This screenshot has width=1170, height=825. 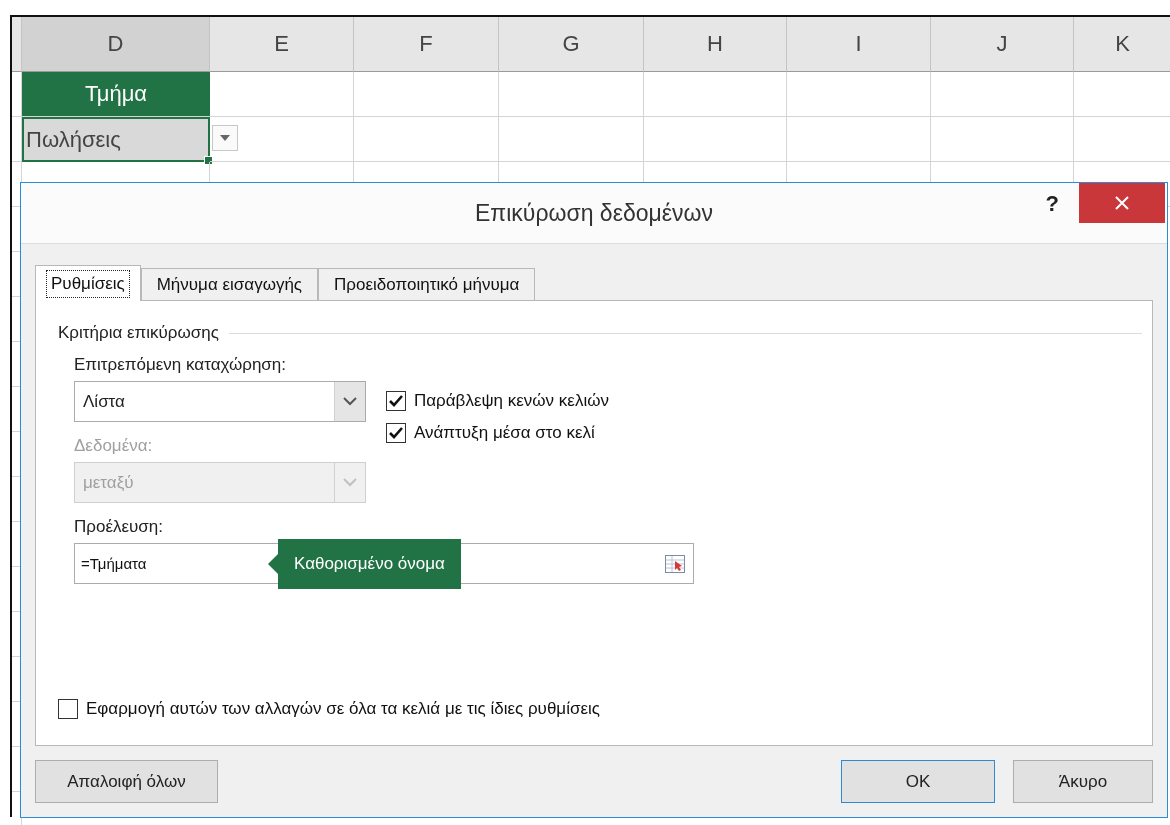 I want to click on column-header: K, so click(x=1122, y=44).